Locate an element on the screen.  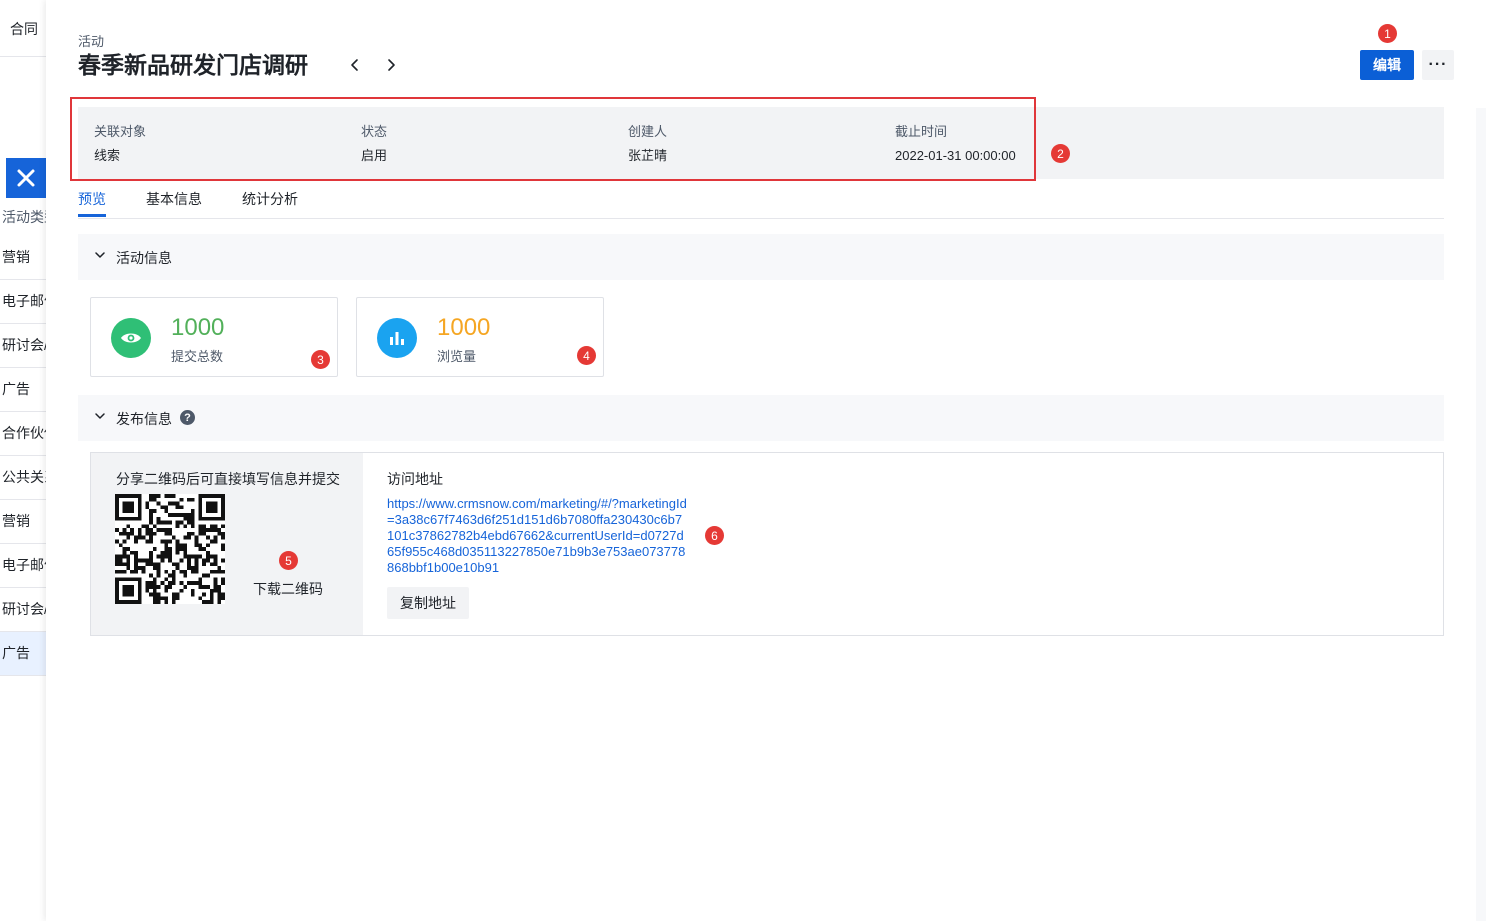
background-row: 广告 is located at coordinates (24, 390).